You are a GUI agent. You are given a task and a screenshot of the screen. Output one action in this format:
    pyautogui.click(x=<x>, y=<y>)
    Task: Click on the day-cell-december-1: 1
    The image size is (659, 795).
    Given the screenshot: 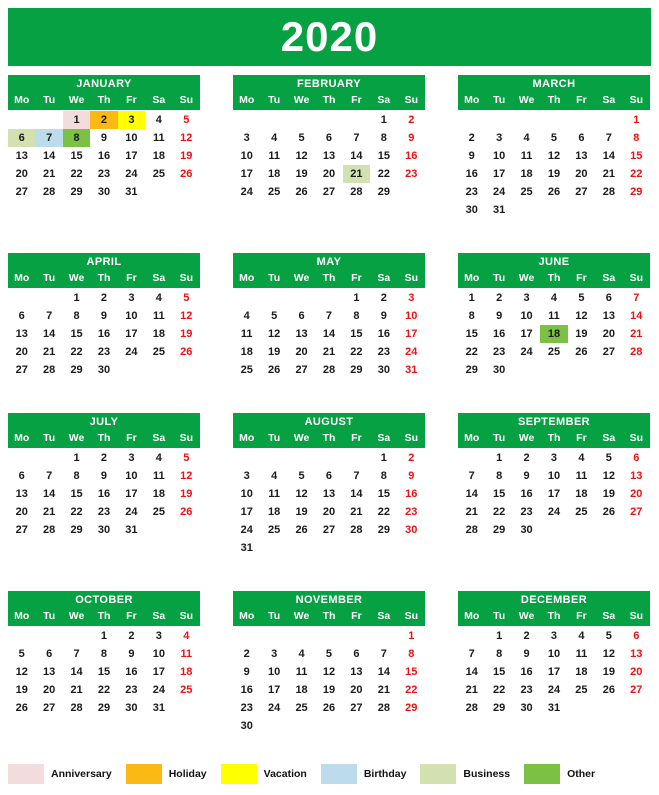 What is the action you would take?
    pyautogui.click(x=498, y=636)
    